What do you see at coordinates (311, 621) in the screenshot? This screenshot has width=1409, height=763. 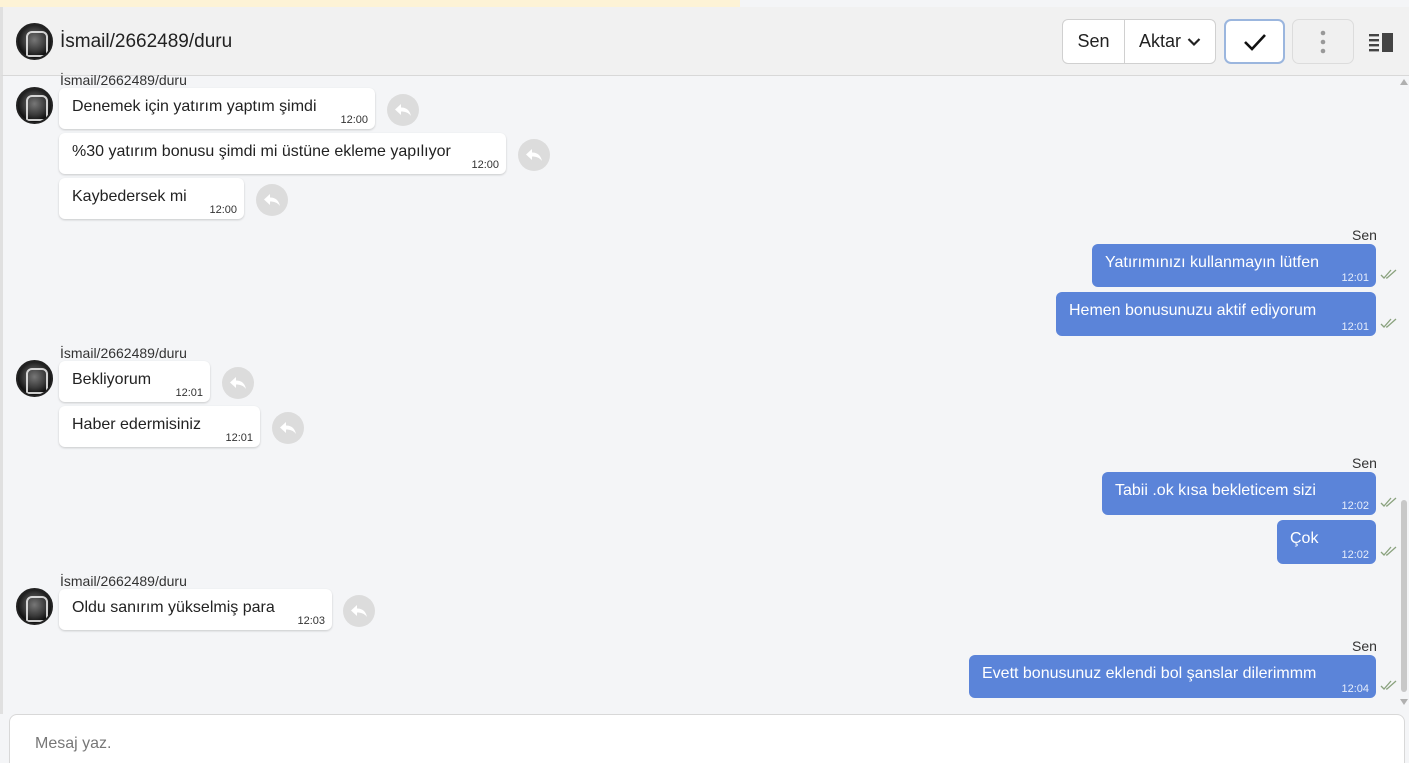 I see `message-time: 12:03` at bounding box center [311, 621].